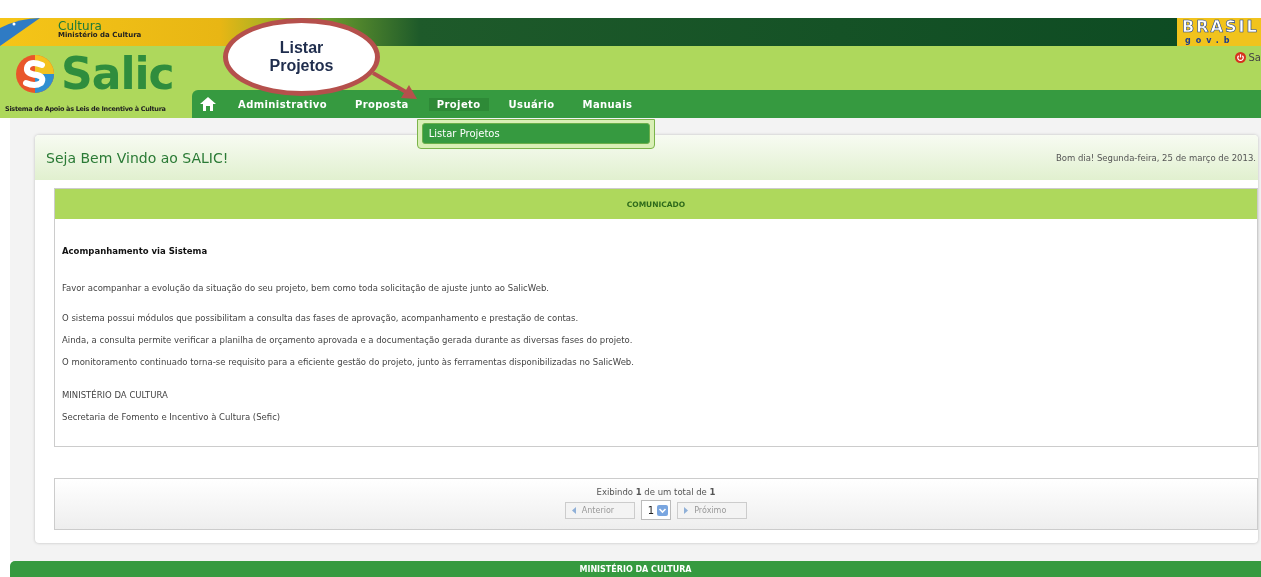  What do you see at coordinates (135, 251) in the screenshot?
I see `notice-heading: Acompanhamento via Sistema` at bounding box center [135, 251].